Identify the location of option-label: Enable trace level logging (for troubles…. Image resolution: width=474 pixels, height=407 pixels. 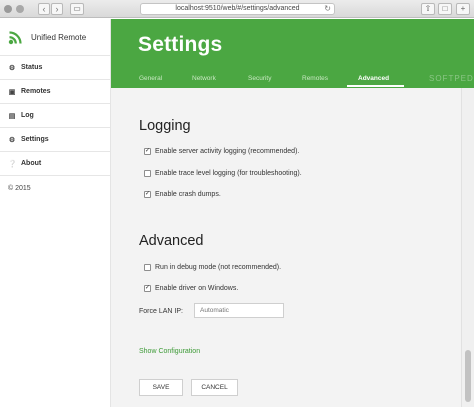
(228, 173).